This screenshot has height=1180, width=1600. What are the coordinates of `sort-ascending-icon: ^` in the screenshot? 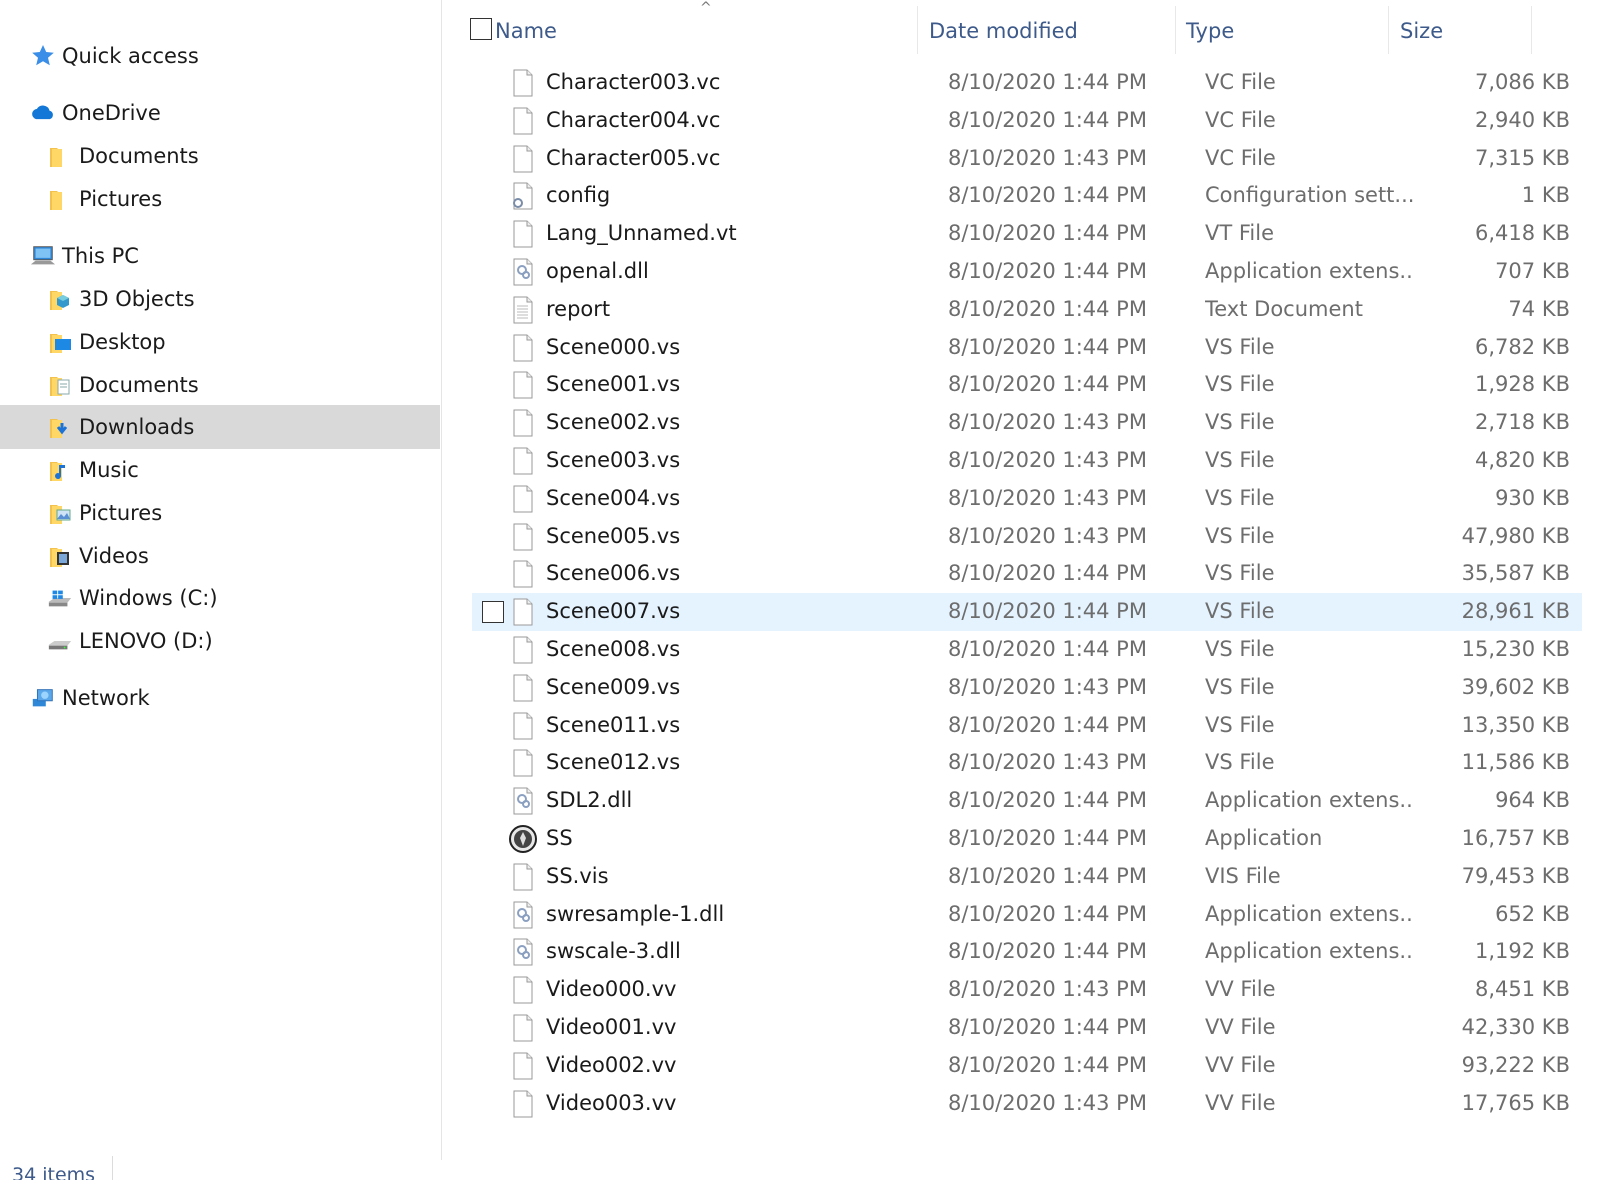 It's located at (706, 8).